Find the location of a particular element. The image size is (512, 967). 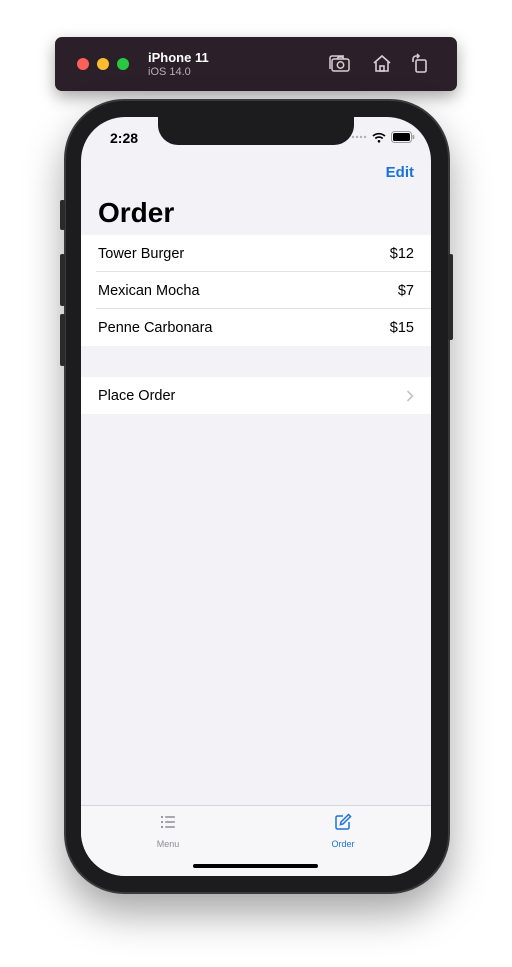

screenshot-icon is located at coordinates (340, 64).